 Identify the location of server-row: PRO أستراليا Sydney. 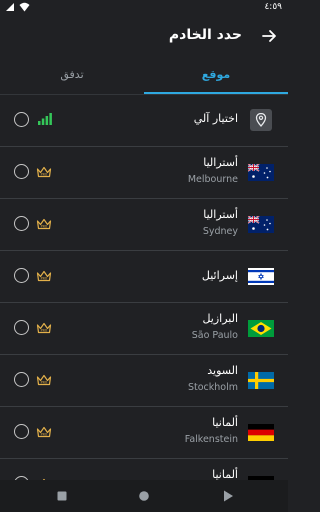
(144, 225).